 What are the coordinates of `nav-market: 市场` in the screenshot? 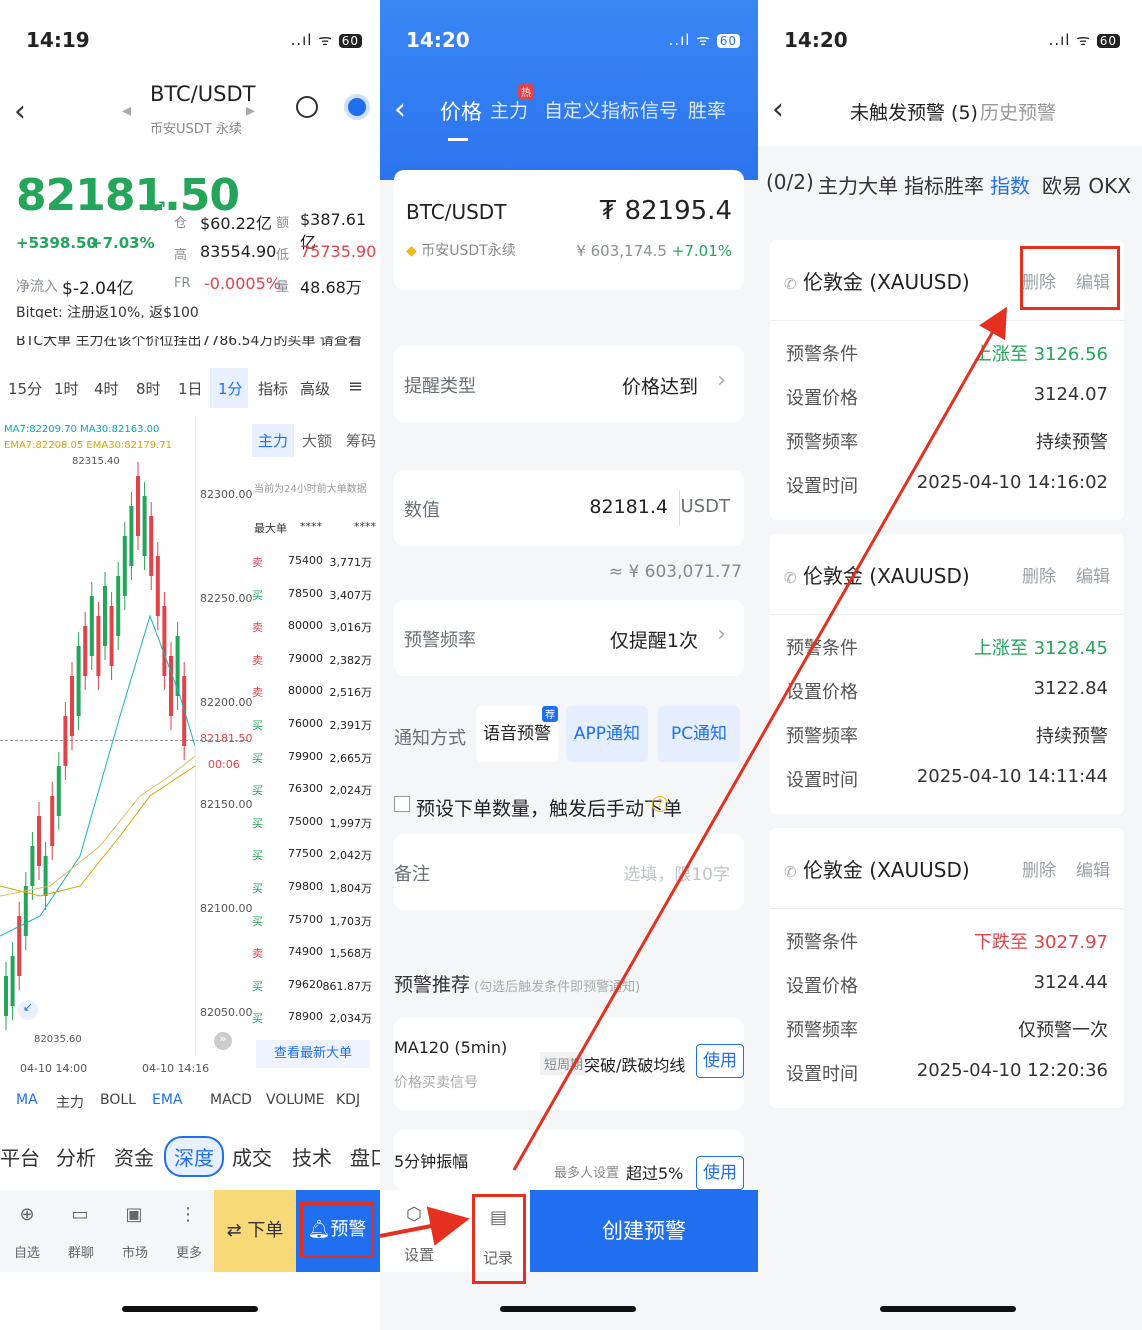 It's located at (135, 1251).